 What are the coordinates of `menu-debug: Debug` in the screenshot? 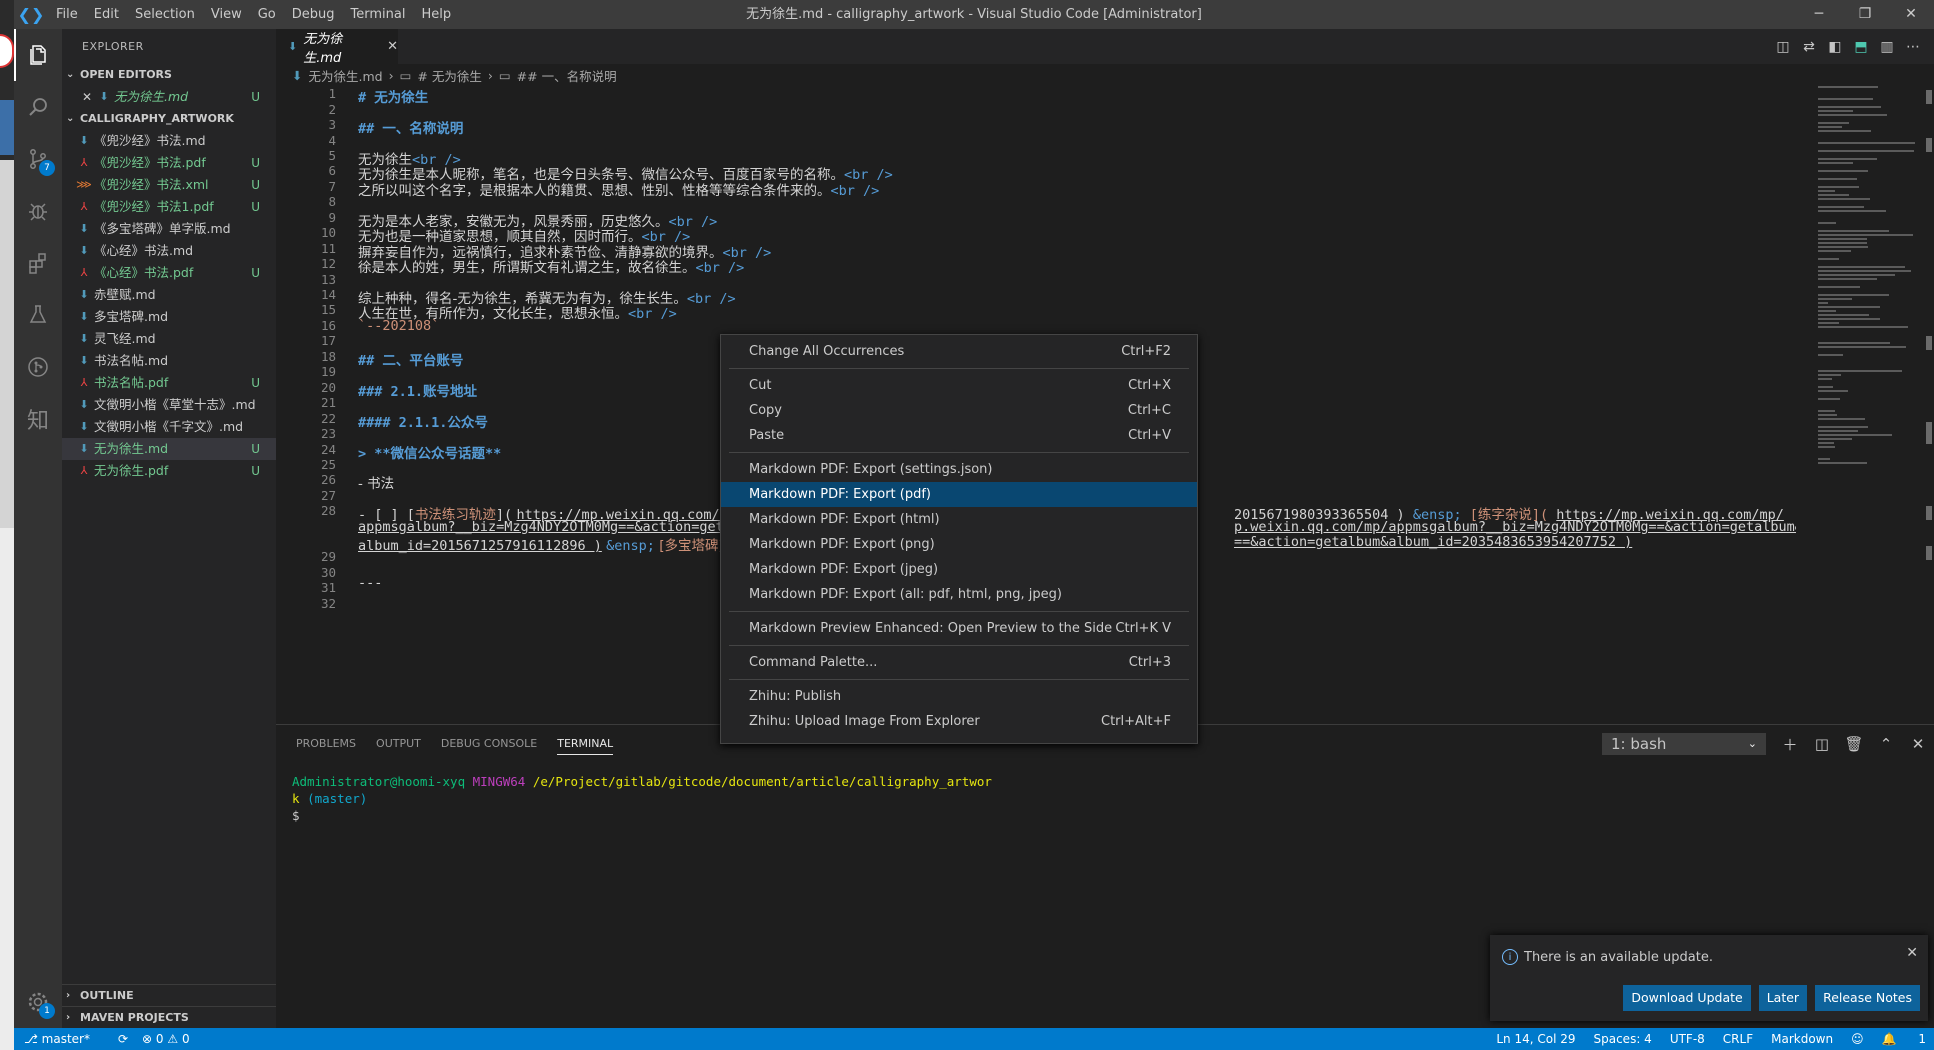 It's located at (313, 14).